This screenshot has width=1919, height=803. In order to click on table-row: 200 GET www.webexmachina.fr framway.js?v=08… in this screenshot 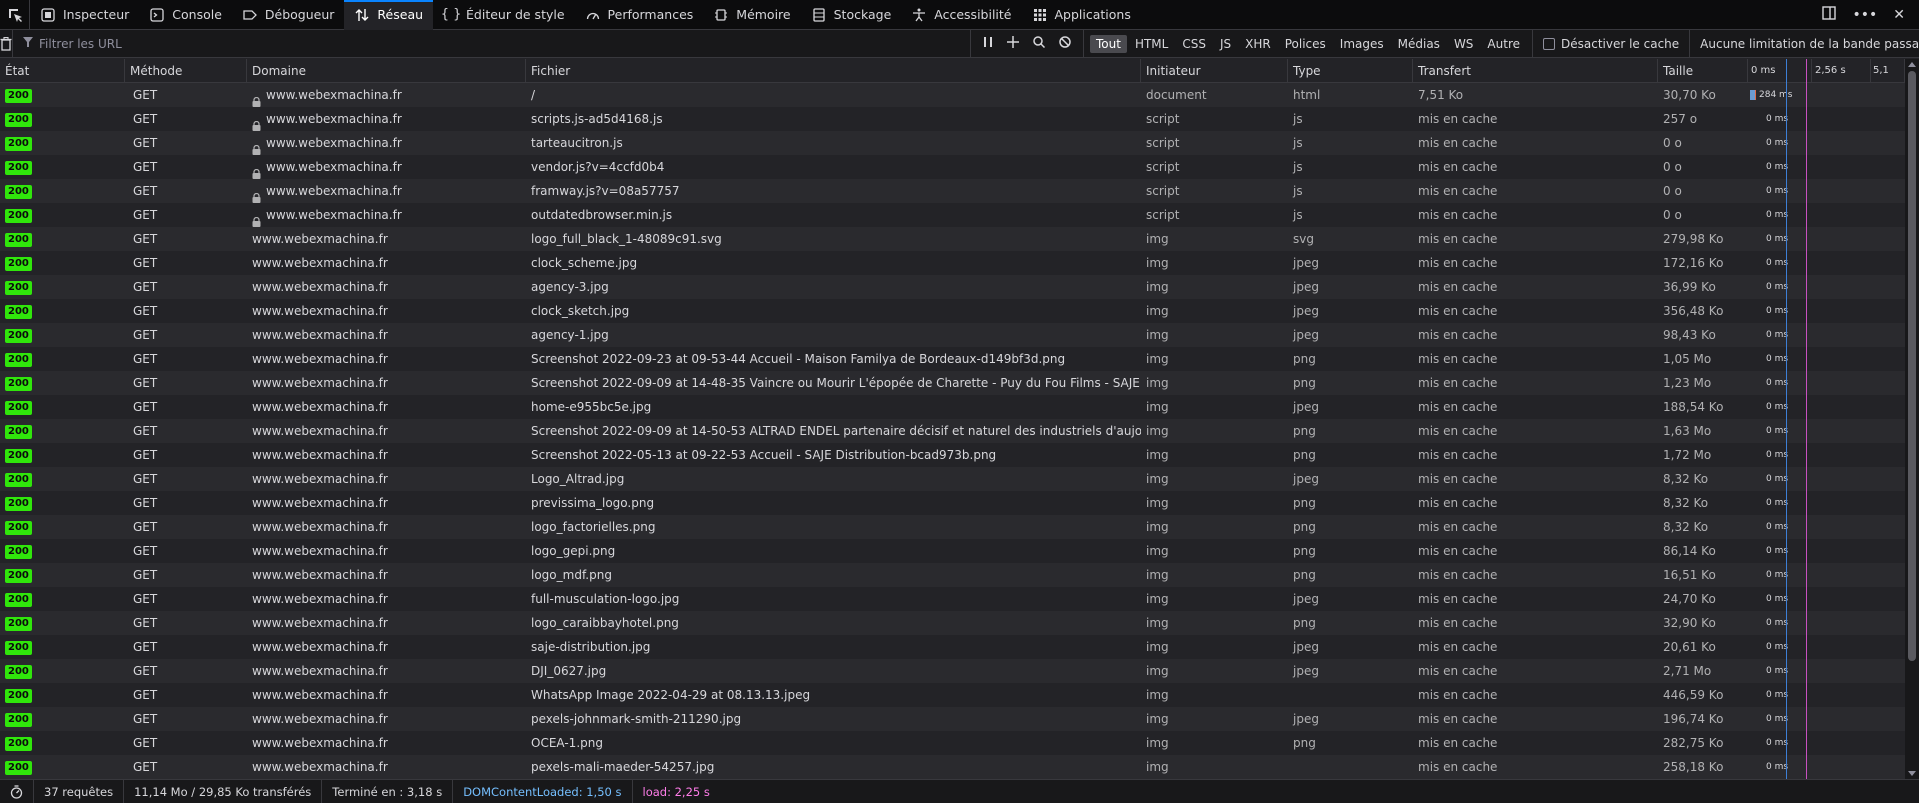, I will do `click(952, 191)`.